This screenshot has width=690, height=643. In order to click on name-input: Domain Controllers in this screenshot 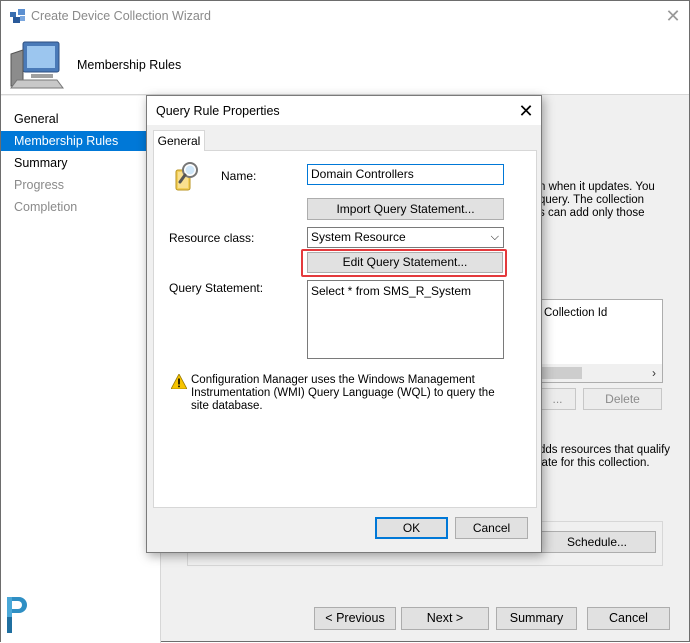, I will do `click(405, 174)`.